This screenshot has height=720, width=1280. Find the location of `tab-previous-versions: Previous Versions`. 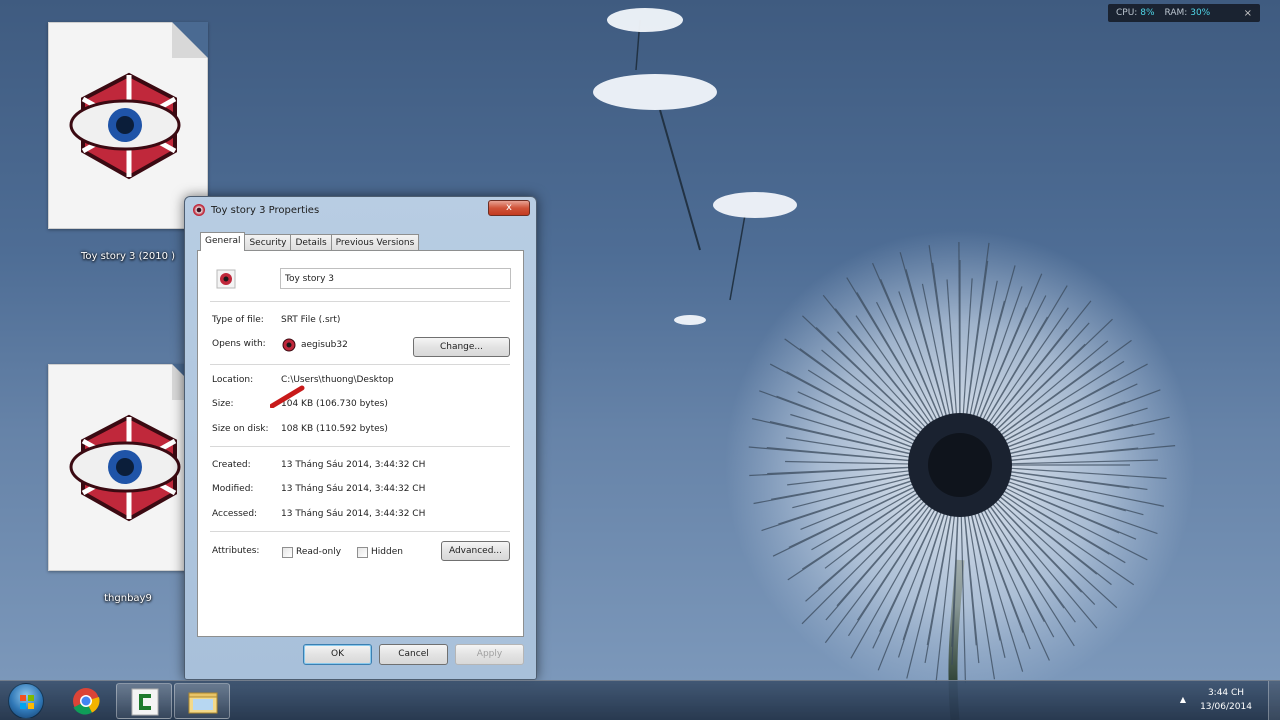

tab-previous-versions: Previous Versions is located at coordinates (375, 242).